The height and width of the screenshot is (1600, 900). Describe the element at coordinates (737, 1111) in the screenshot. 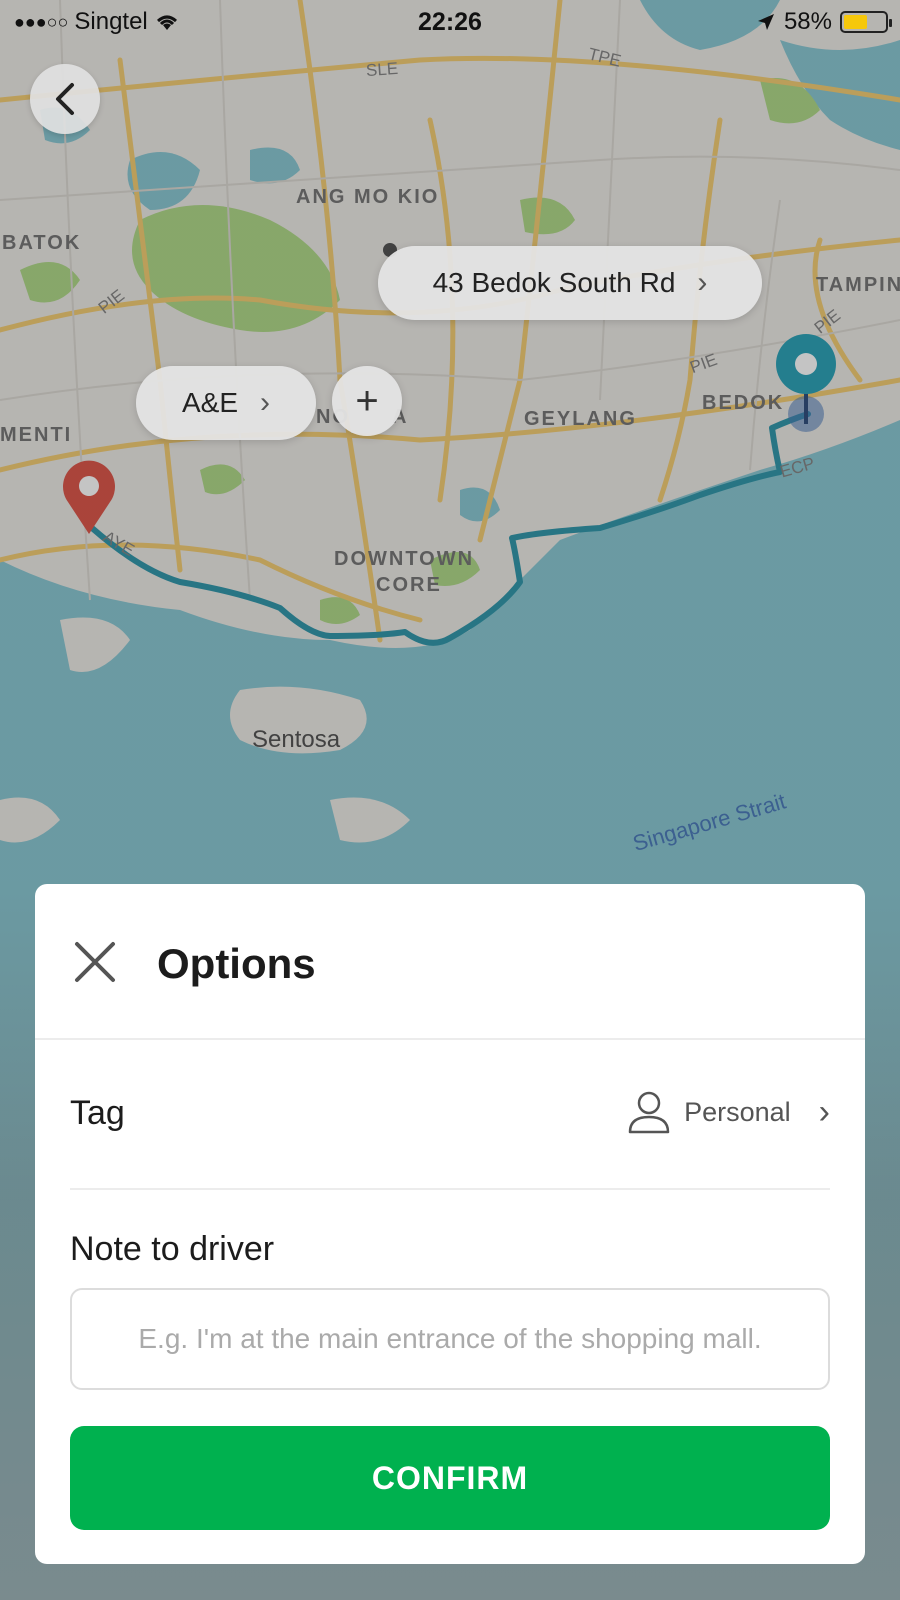

I see `tag-value-label: Personal` at that location.